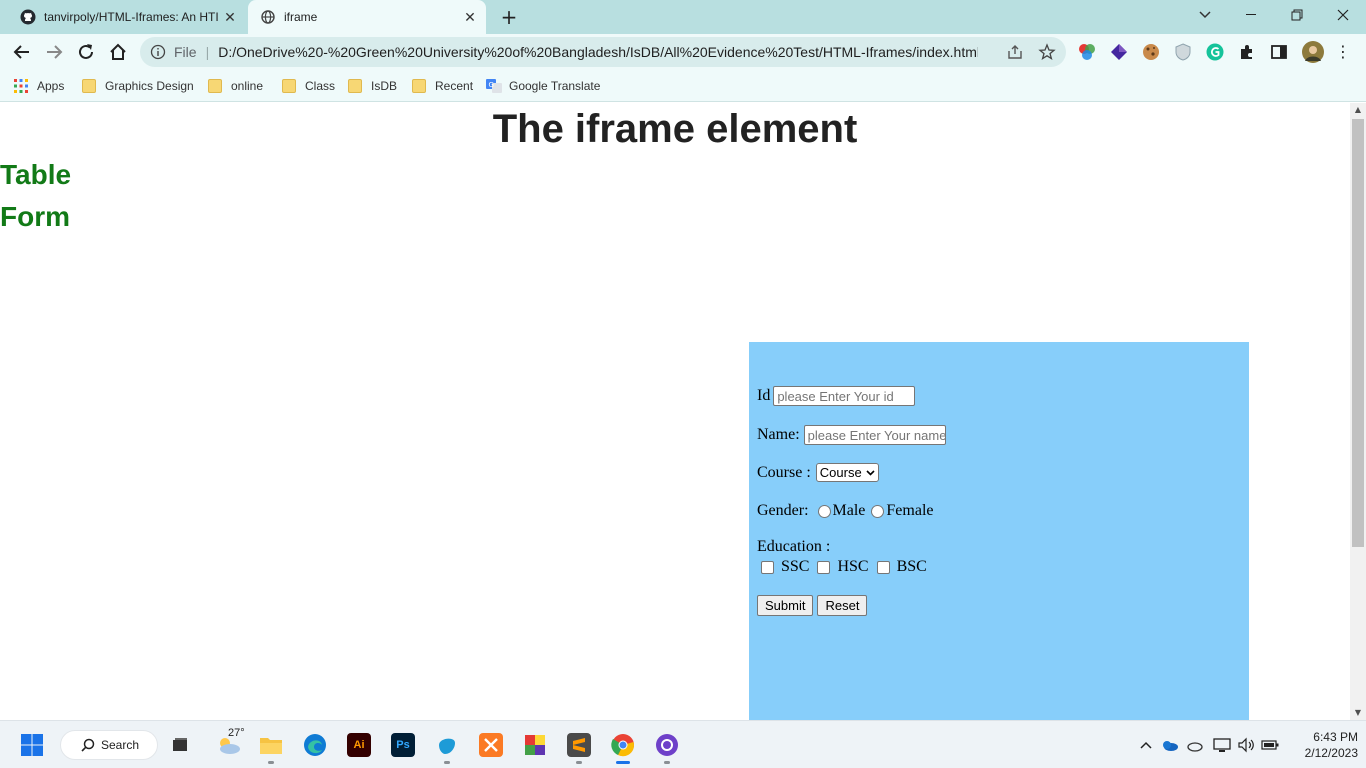 This screenshot has width=1366, height=768. I want to click on name-row: Name: please Enter Your name, so click(851, 435).